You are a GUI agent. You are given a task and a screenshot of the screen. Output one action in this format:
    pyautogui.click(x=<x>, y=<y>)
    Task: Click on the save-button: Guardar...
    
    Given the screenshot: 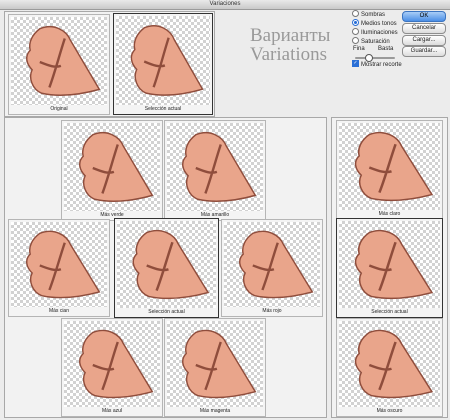 What is the action you would take?
    pyautogui.click(x=424, y=51)
    